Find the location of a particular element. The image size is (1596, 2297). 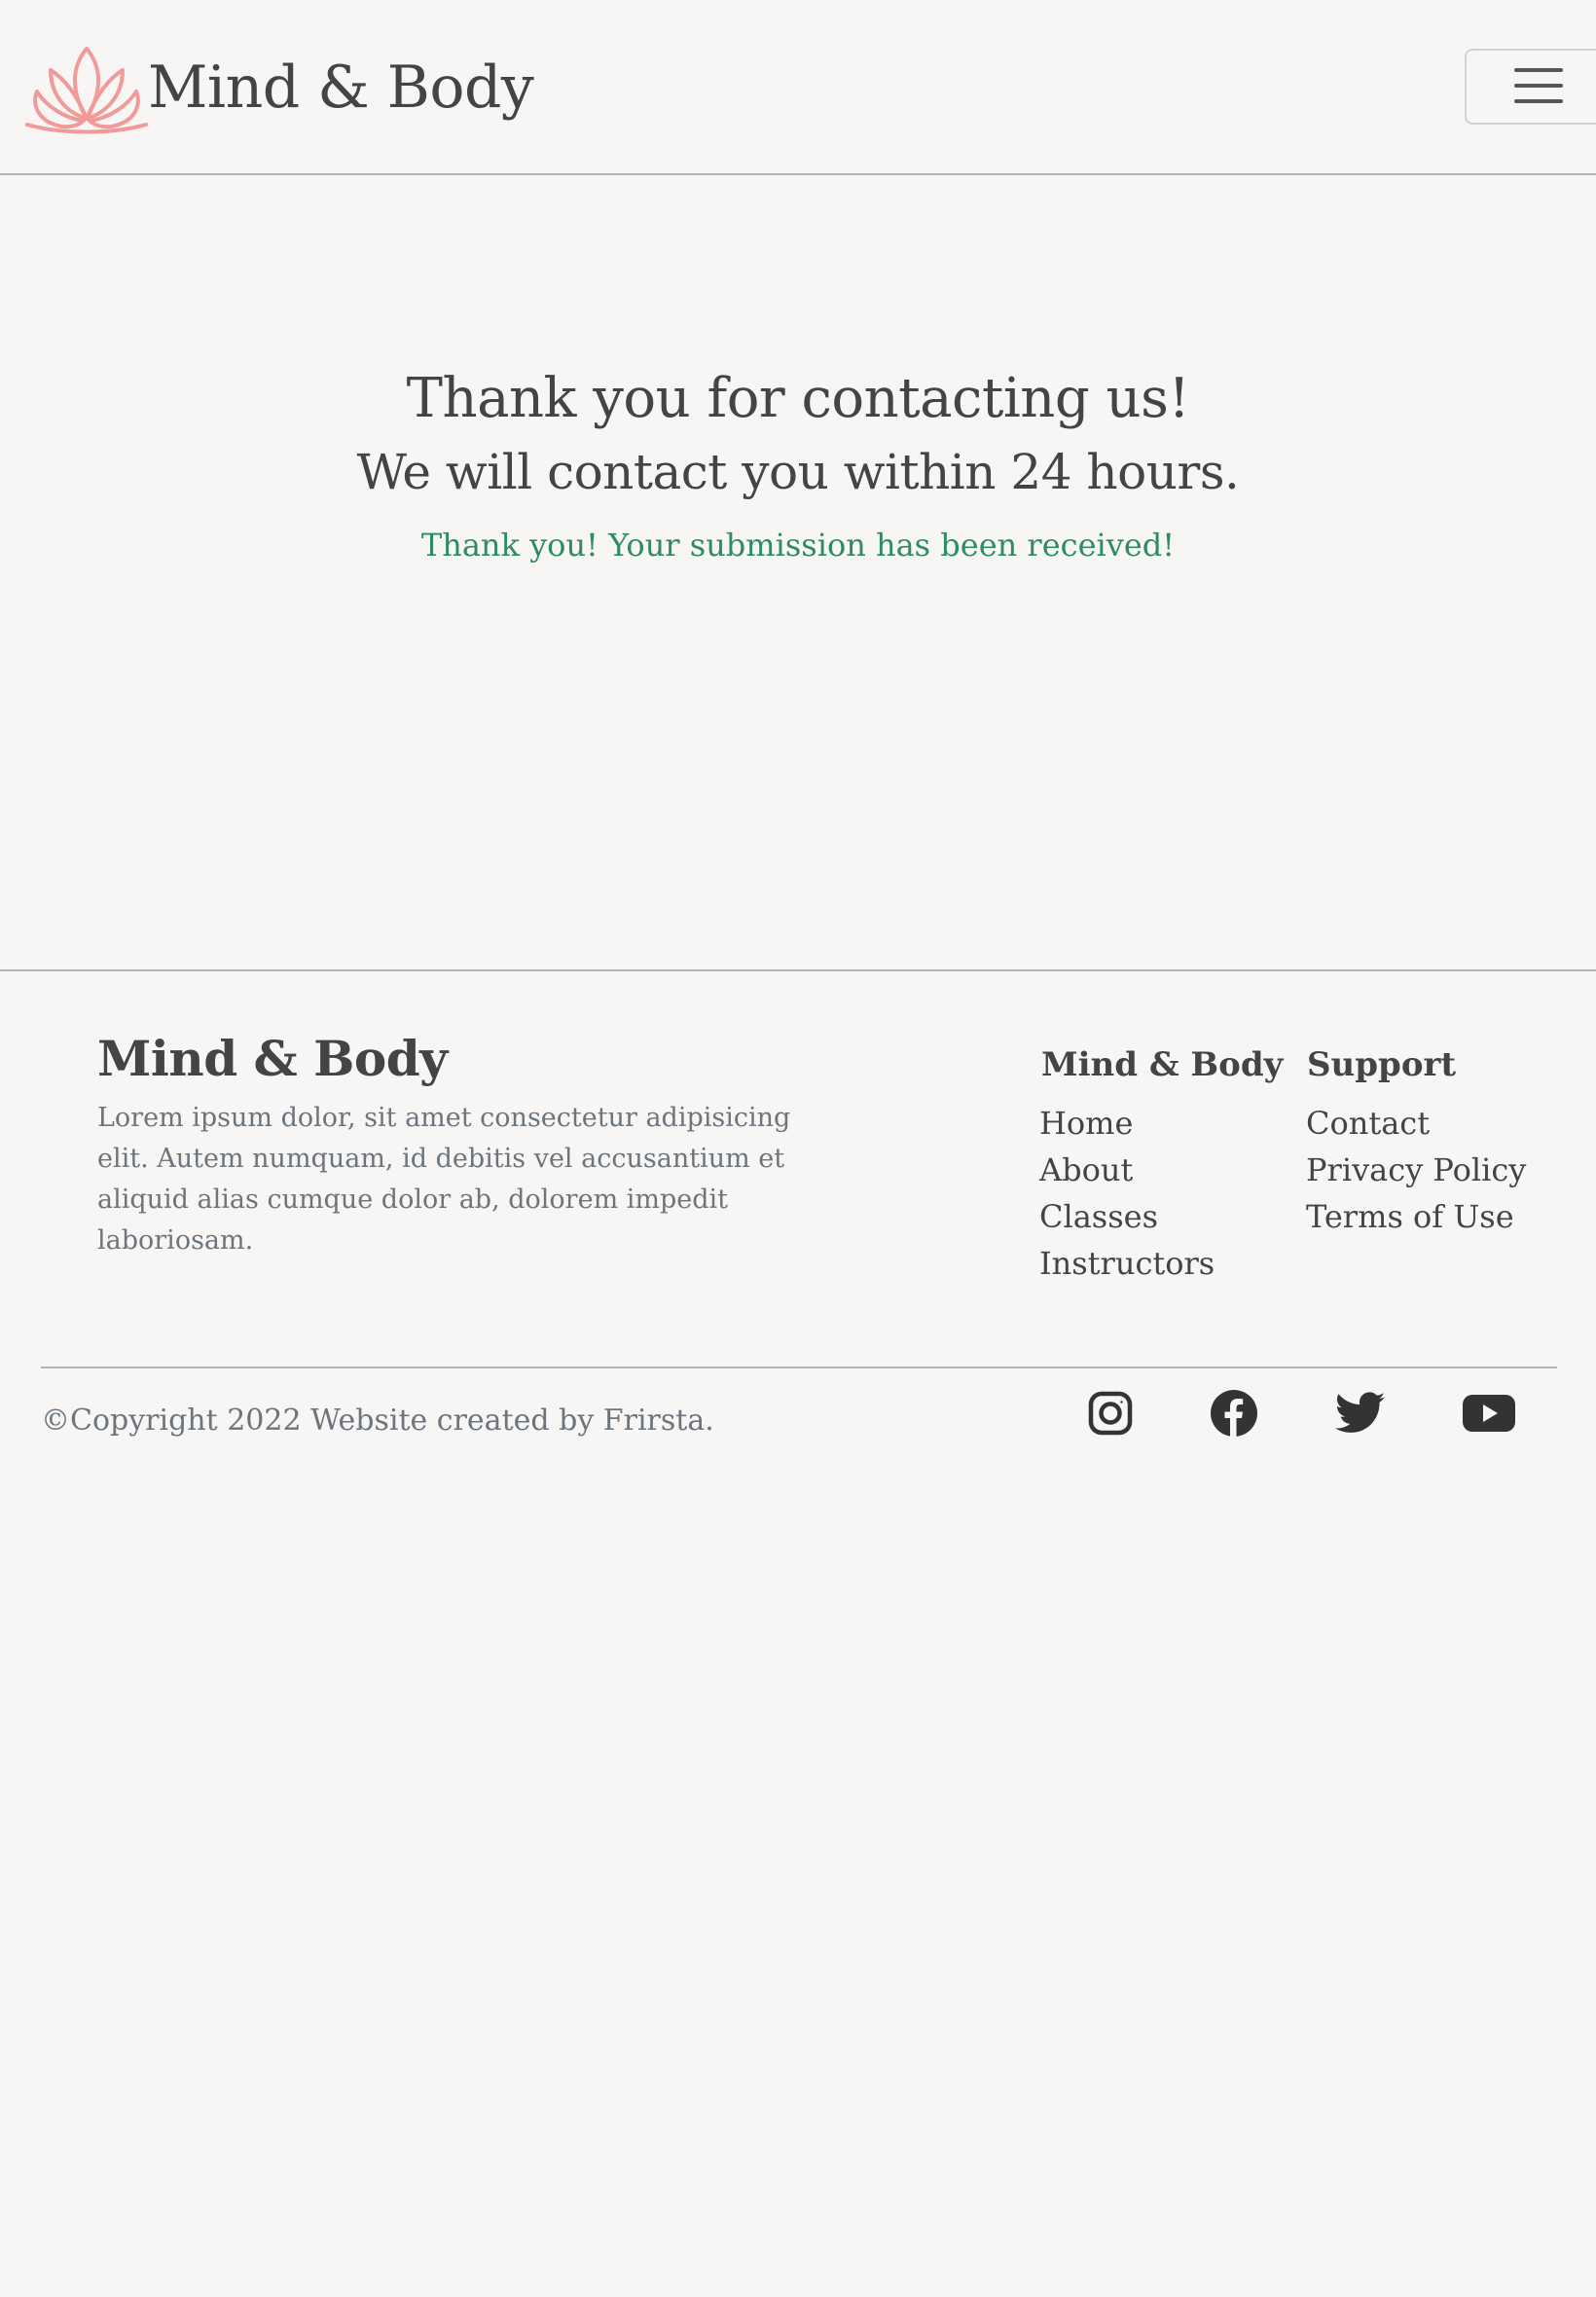

footer-link-instructors: Instructors is located at coordinates (1127, 1264).